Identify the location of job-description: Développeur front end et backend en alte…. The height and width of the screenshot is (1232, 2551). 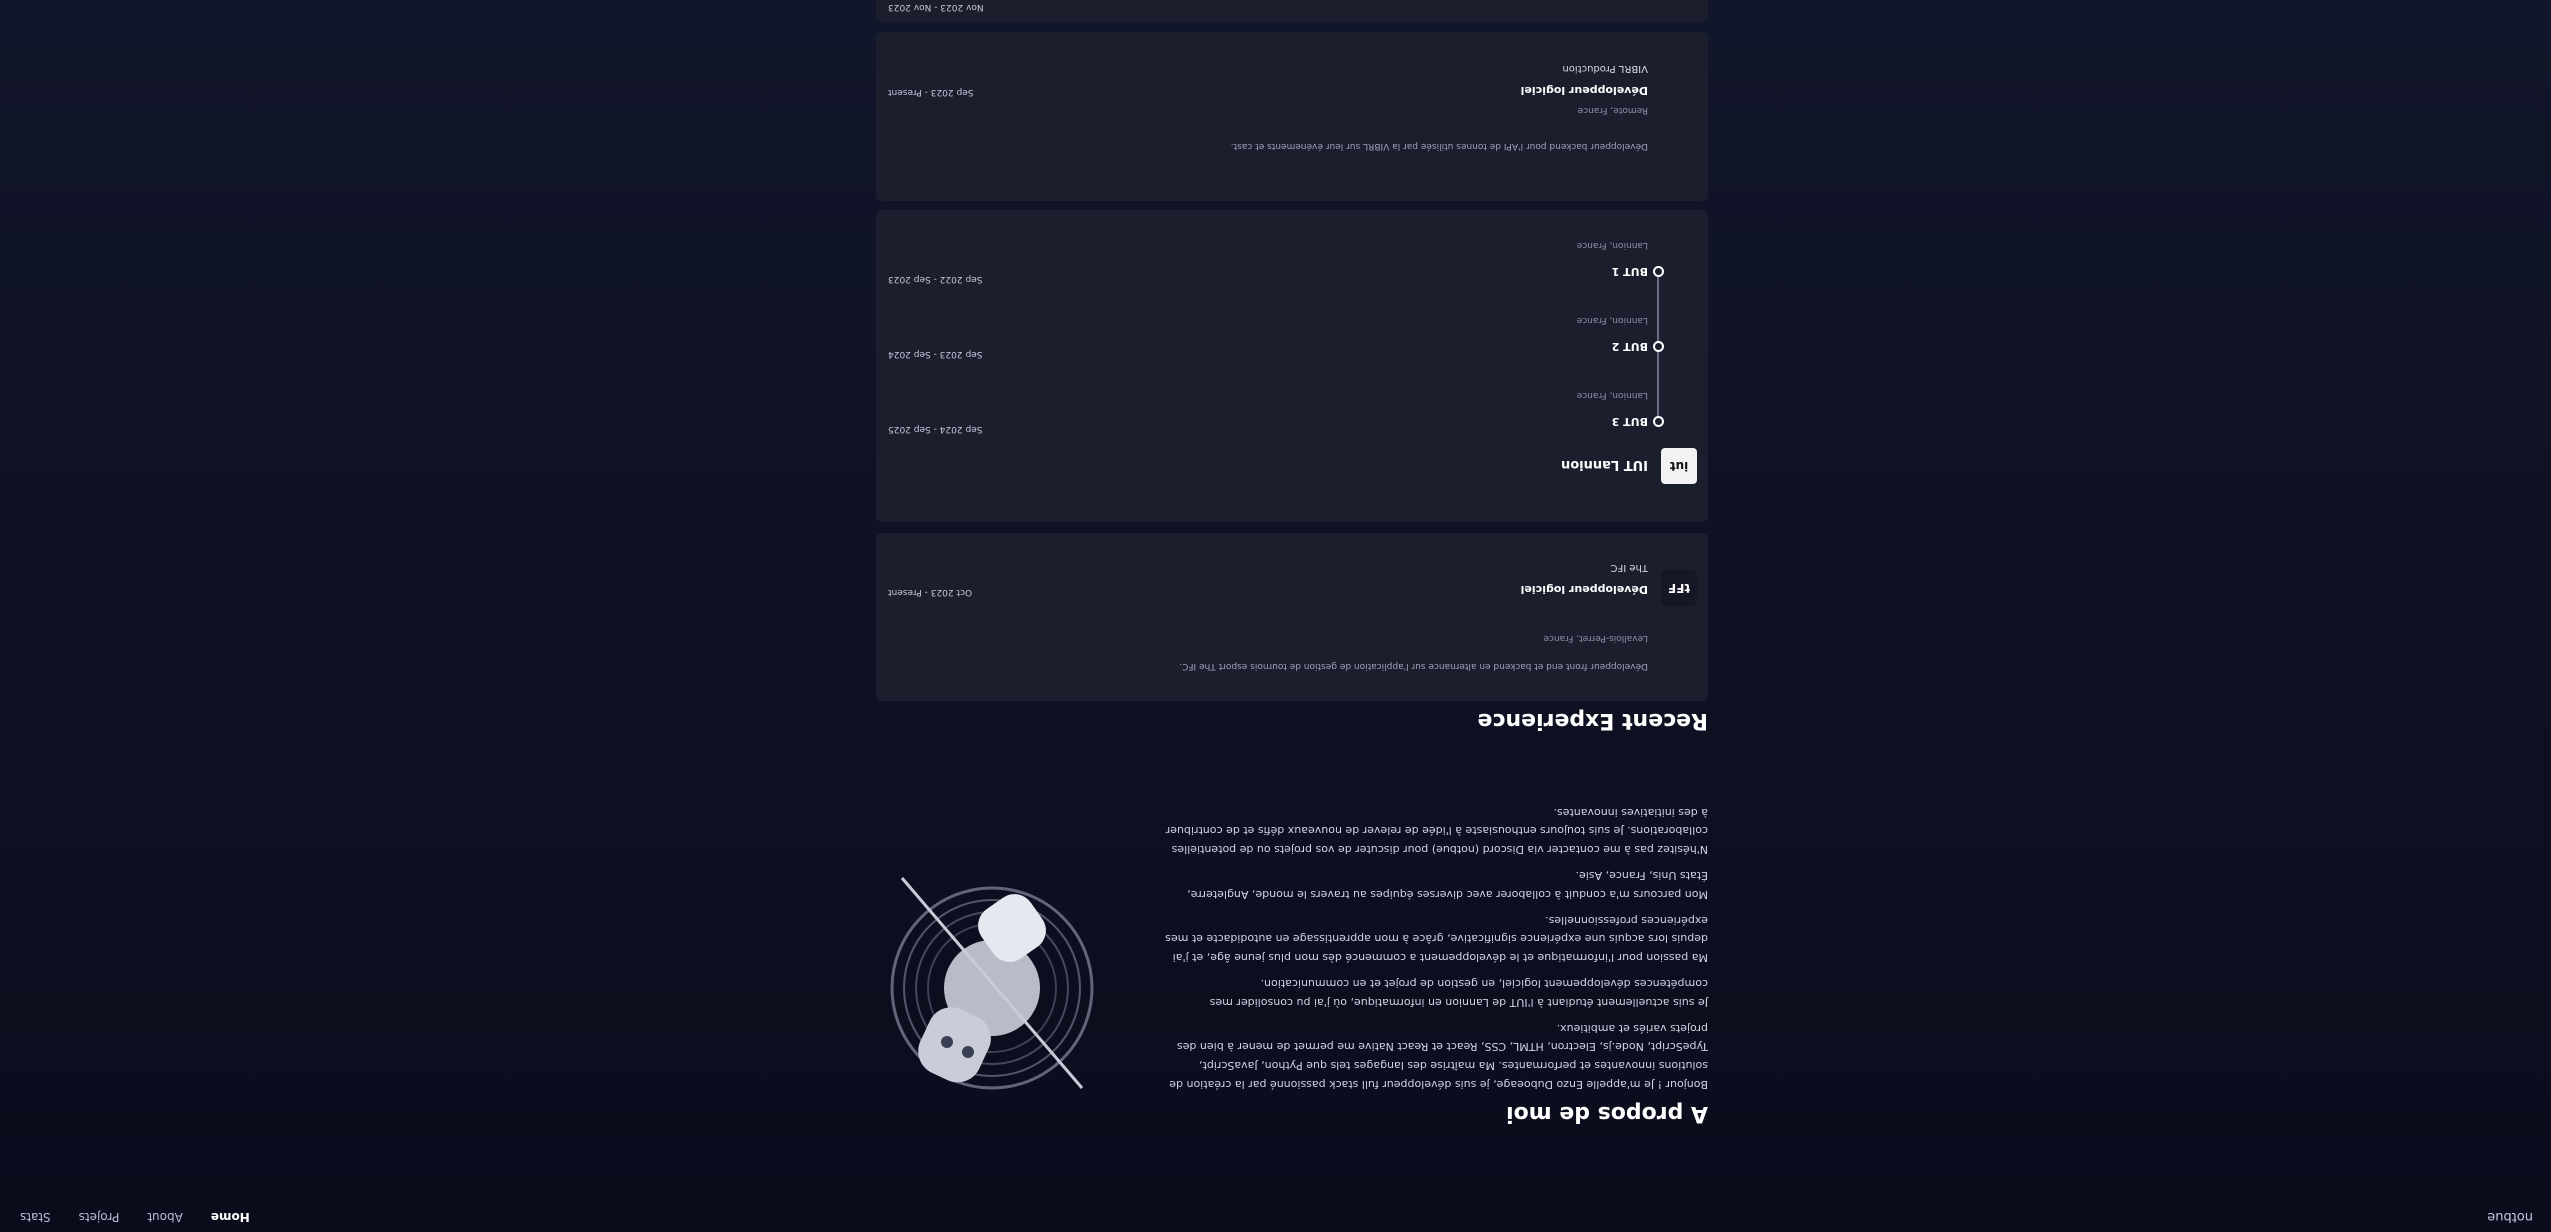
(1413, 666).